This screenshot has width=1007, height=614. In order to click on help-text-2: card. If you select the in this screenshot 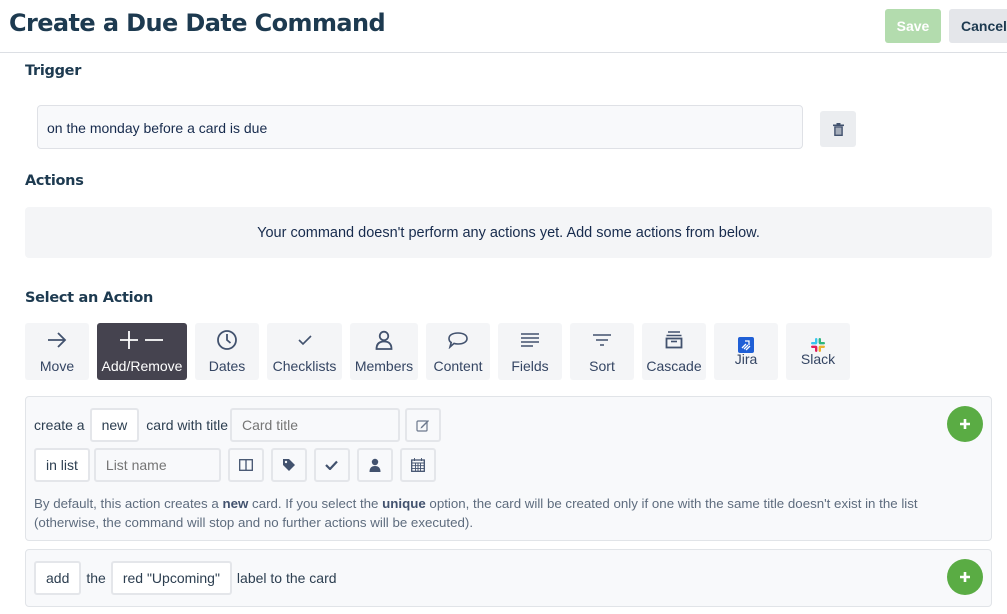, I will do `click(315, 503)`.